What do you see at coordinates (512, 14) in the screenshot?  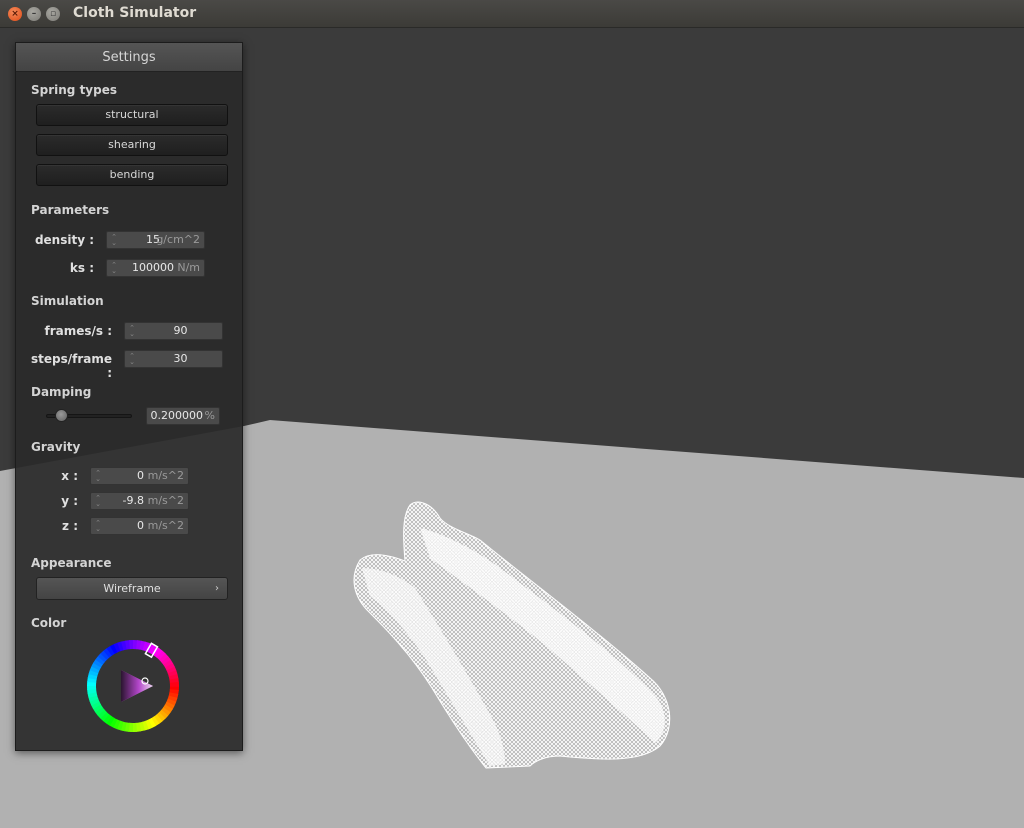 I see `title-bar: × – ▫ Cloth Simulator` at bounding box center [512, 14].